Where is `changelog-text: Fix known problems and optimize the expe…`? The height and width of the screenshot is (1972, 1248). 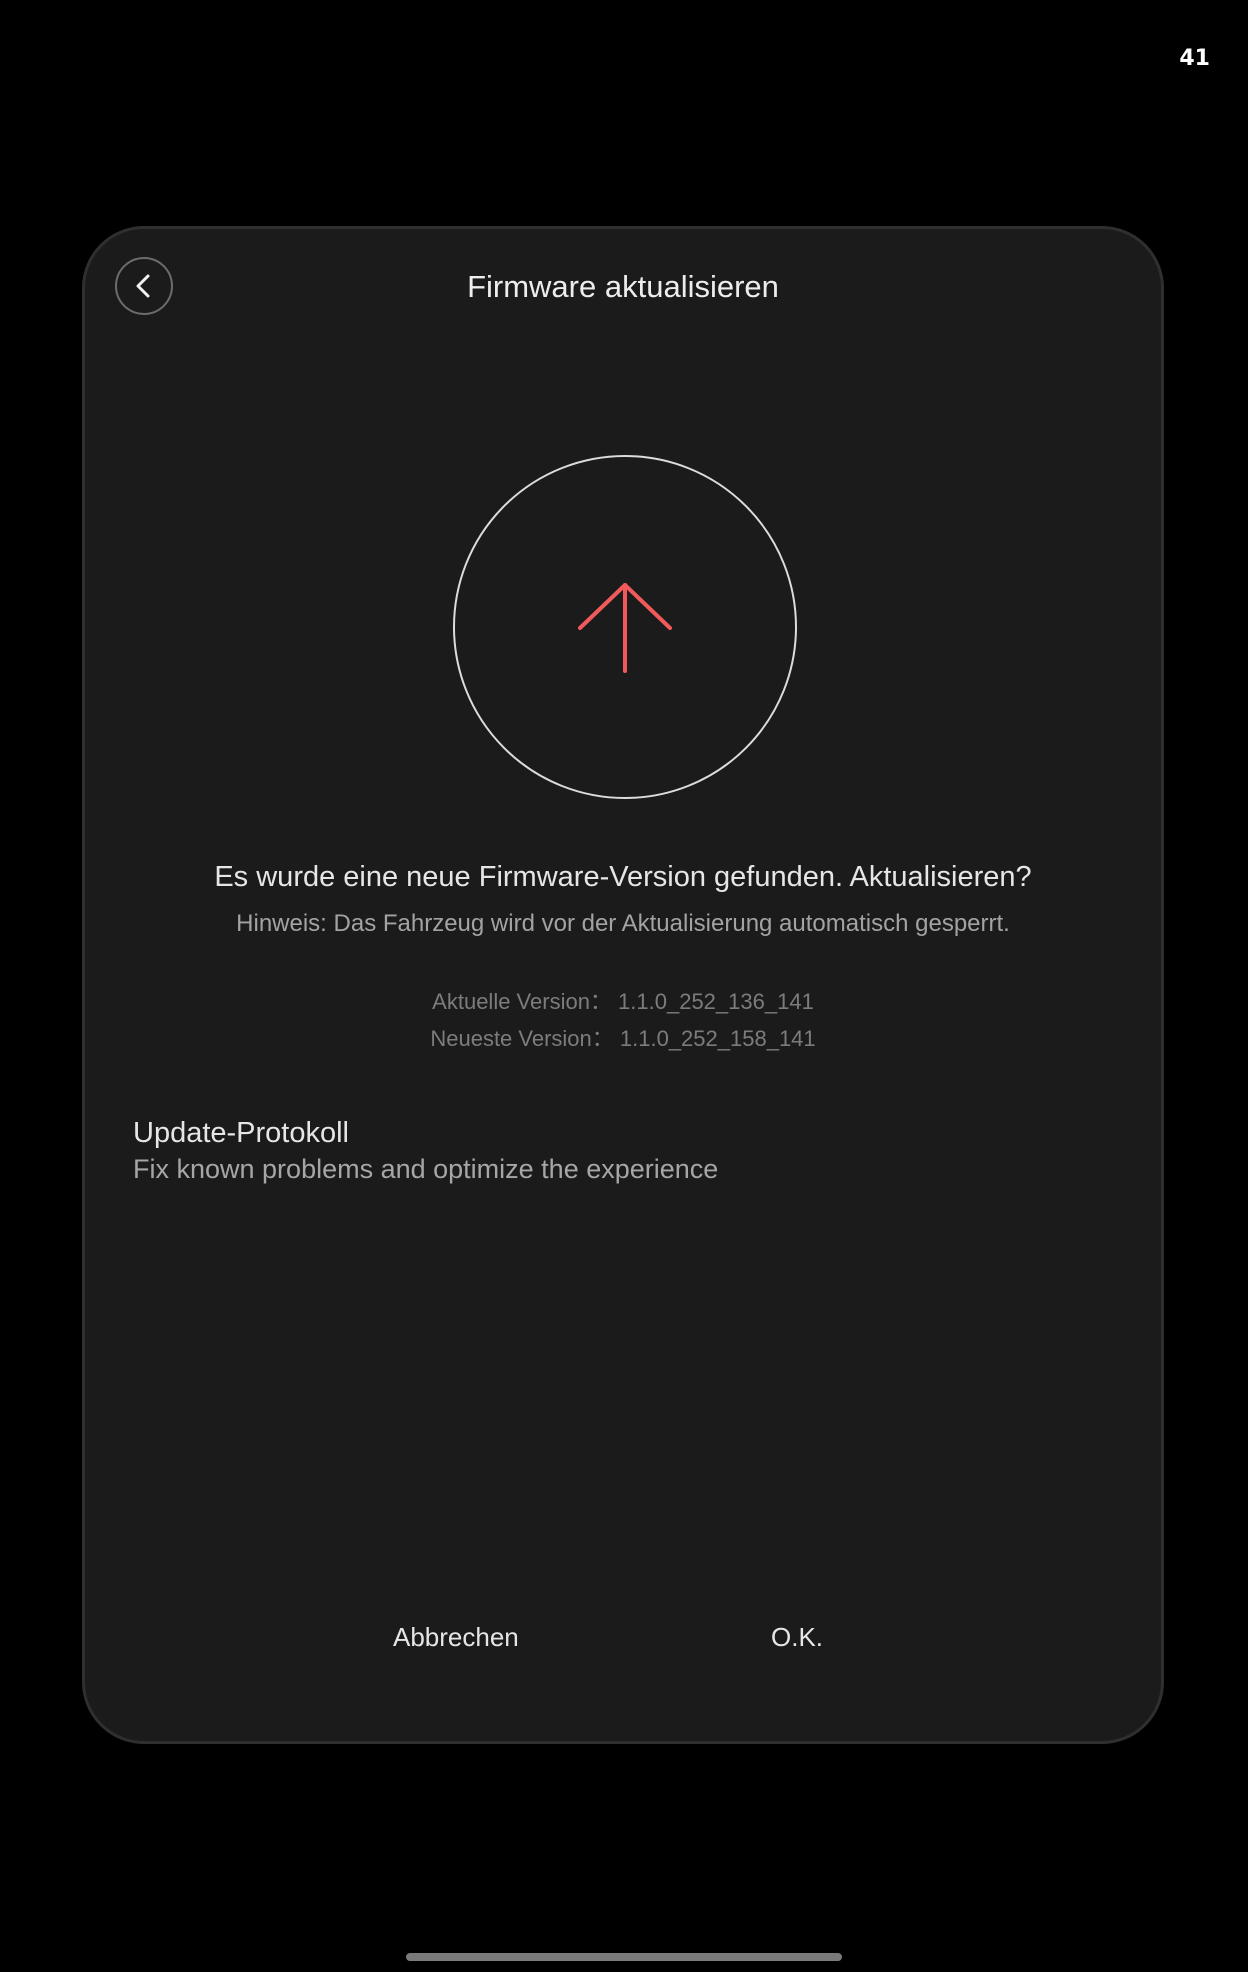
changelog-text: Fix known problems and optimize the expe… is located at coordinates (426, 1169).